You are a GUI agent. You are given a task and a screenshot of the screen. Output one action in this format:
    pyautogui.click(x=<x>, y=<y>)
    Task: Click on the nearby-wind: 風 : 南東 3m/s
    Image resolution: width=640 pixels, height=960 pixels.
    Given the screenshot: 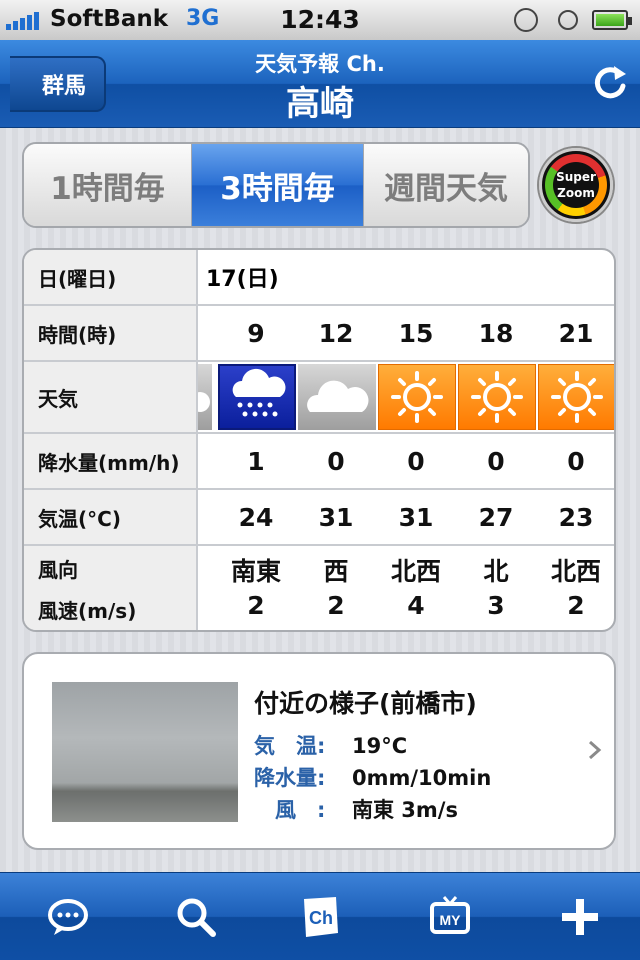 What is the action you would take?
    pyautogui.click(x=356, y=809)
    